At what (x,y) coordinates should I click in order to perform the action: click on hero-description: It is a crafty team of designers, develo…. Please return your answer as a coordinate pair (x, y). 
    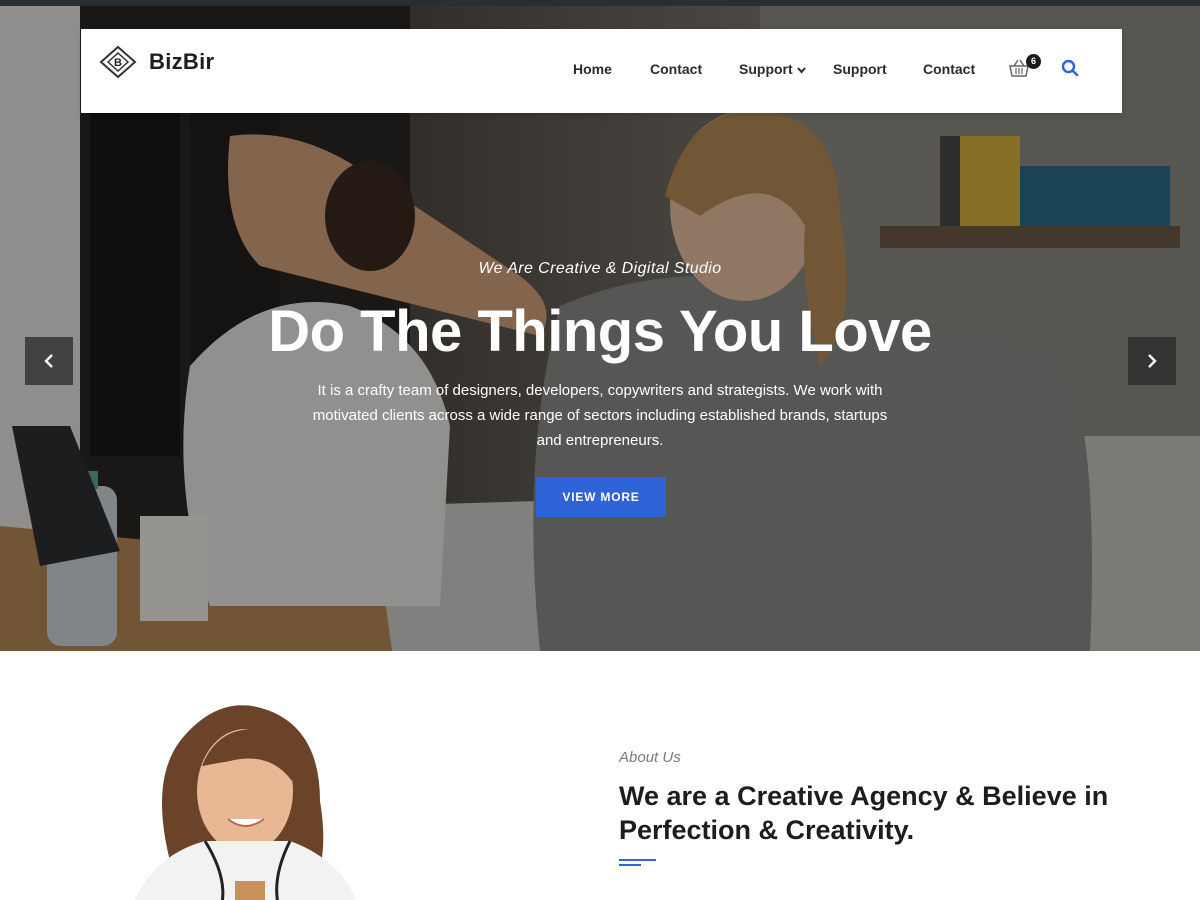
    Looking at the image, I should click on (600, 415).